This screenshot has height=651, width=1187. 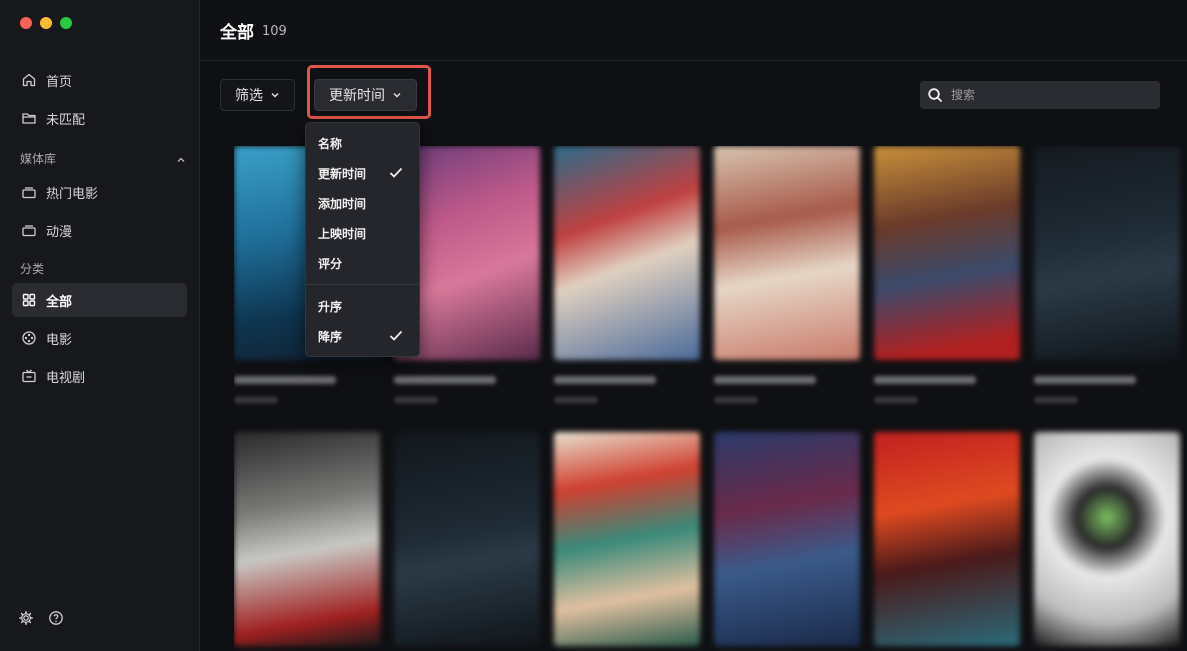 I want to click on folder-icon, so click(x=29, y=118).